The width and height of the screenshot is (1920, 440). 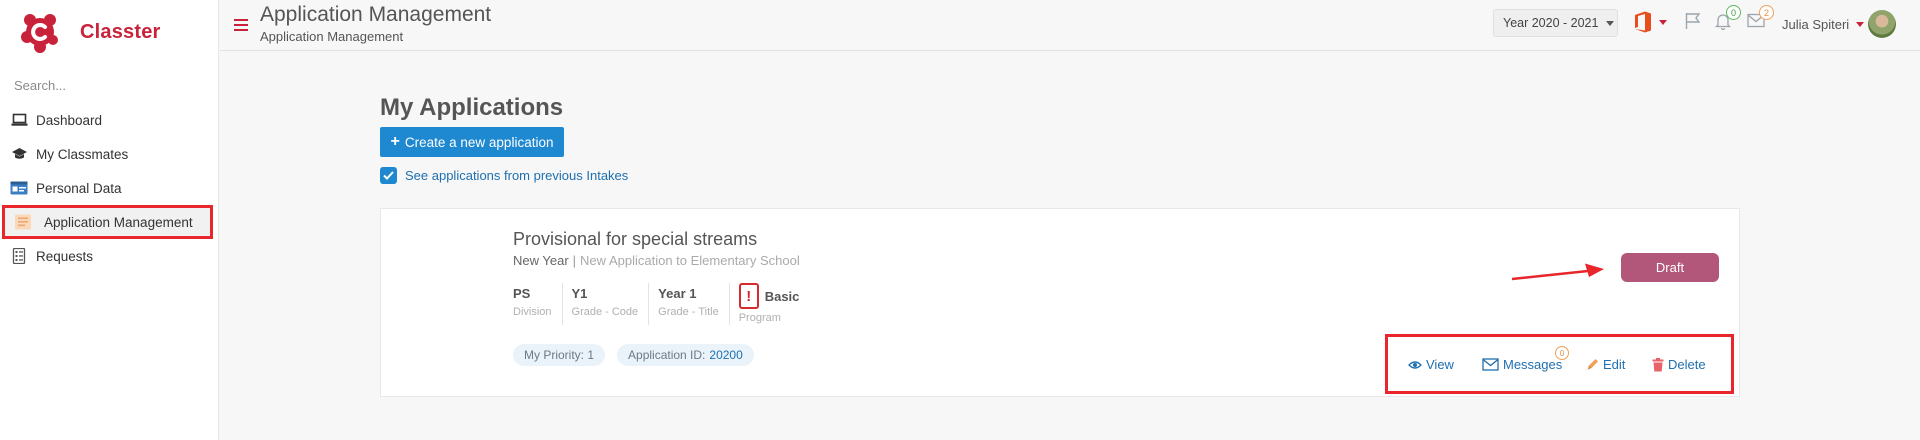 I want to click on sidebar-item-application-management: Application Management, so click(x=107, y=222).